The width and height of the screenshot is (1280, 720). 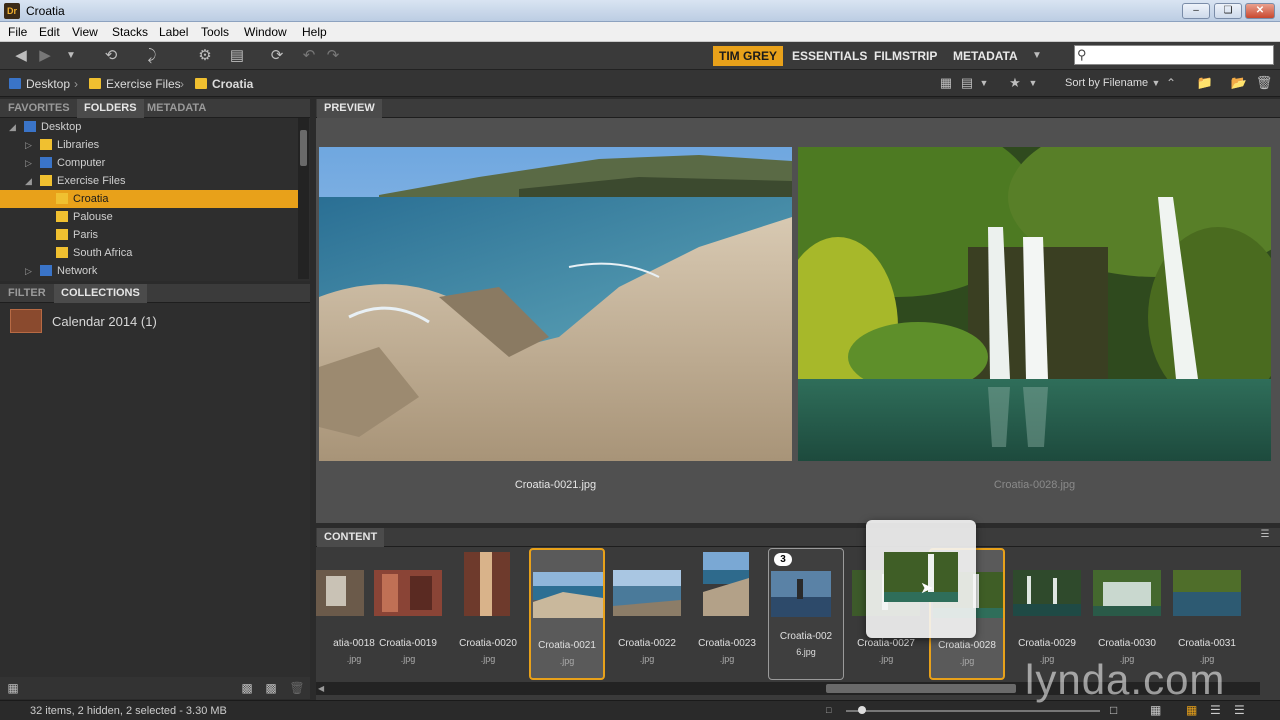 I want to click on workspace-essentials: ESSENTIALS, so click(x=829, y=56).